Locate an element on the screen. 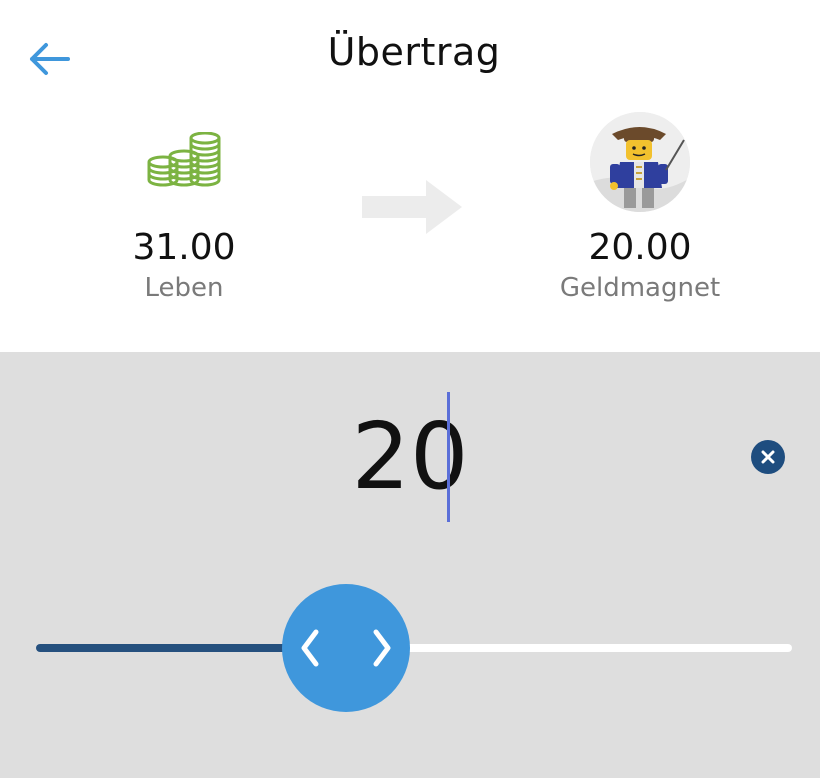 The height and width of the screenshot is (778, 820). text-caret is located at coordinates (448, 457).